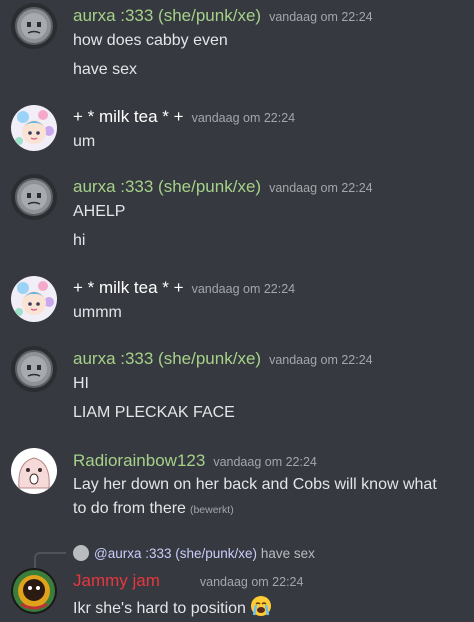 Image resolution: width=474 pixels, height=622 pixels. I want to click on message-header: Jammy jam vandaag om 22:24, so click(188, 581).